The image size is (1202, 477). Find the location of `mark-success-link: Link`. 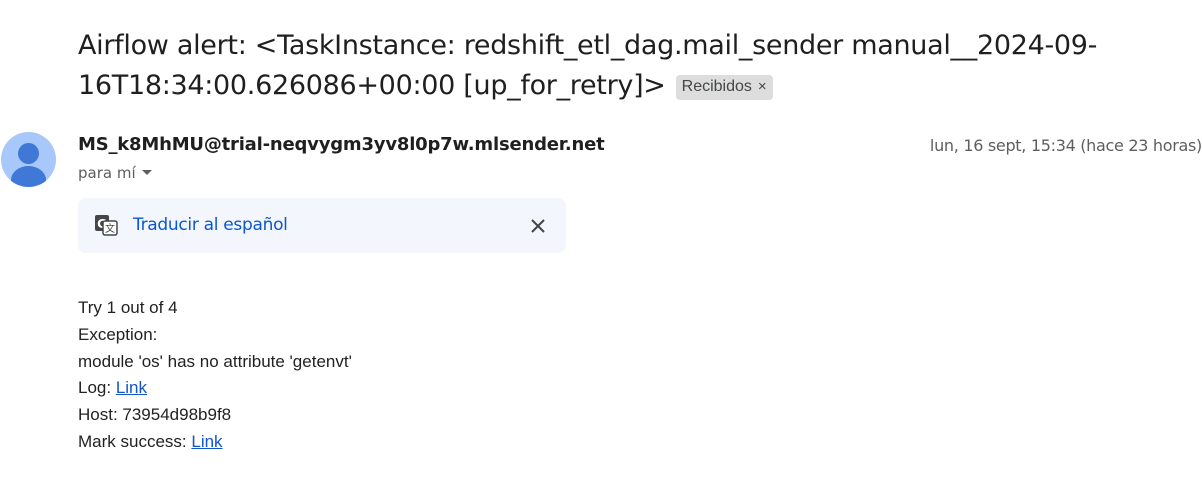

mark-success-link: Link is located at coordinates (206, 441).